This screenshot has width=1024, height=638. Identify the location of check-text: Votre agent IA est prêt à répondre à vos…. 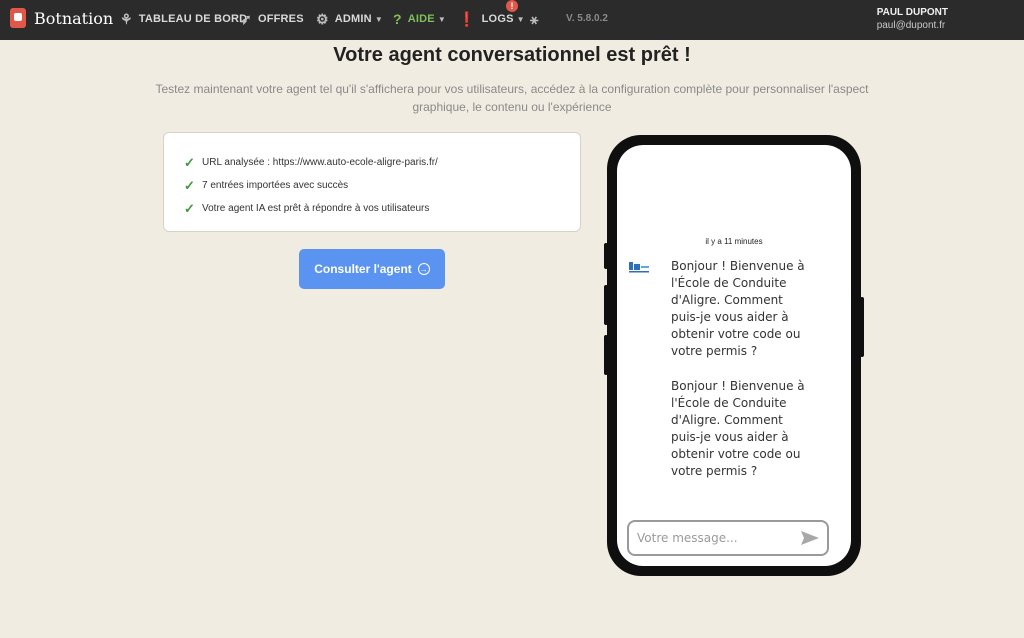
(316, 208).